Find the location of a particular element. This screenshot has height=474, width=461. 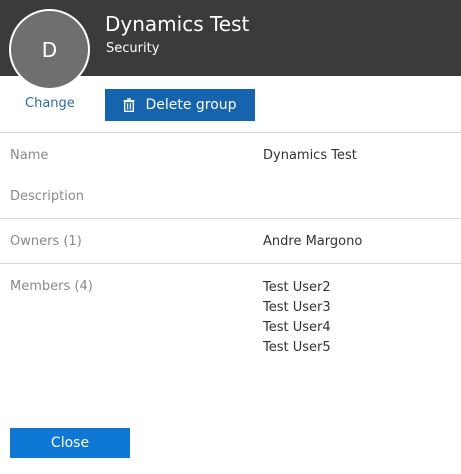

member-item: Test User3 is located at coordinates (297, 307).